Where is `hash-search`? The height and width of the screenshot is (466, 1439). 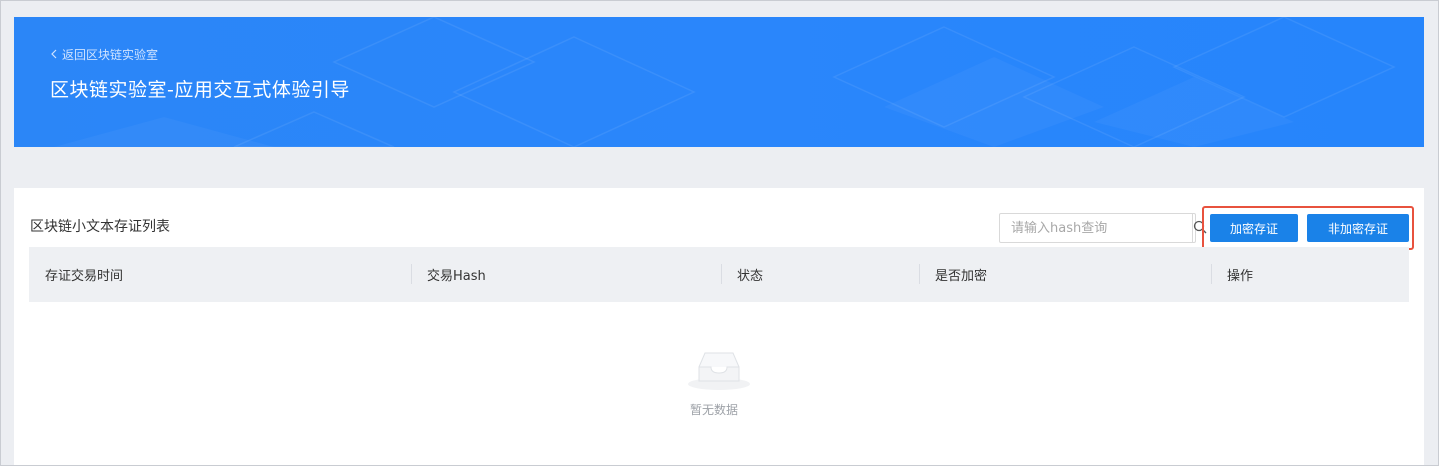 hash-search is located at coordinates (1103, 228).